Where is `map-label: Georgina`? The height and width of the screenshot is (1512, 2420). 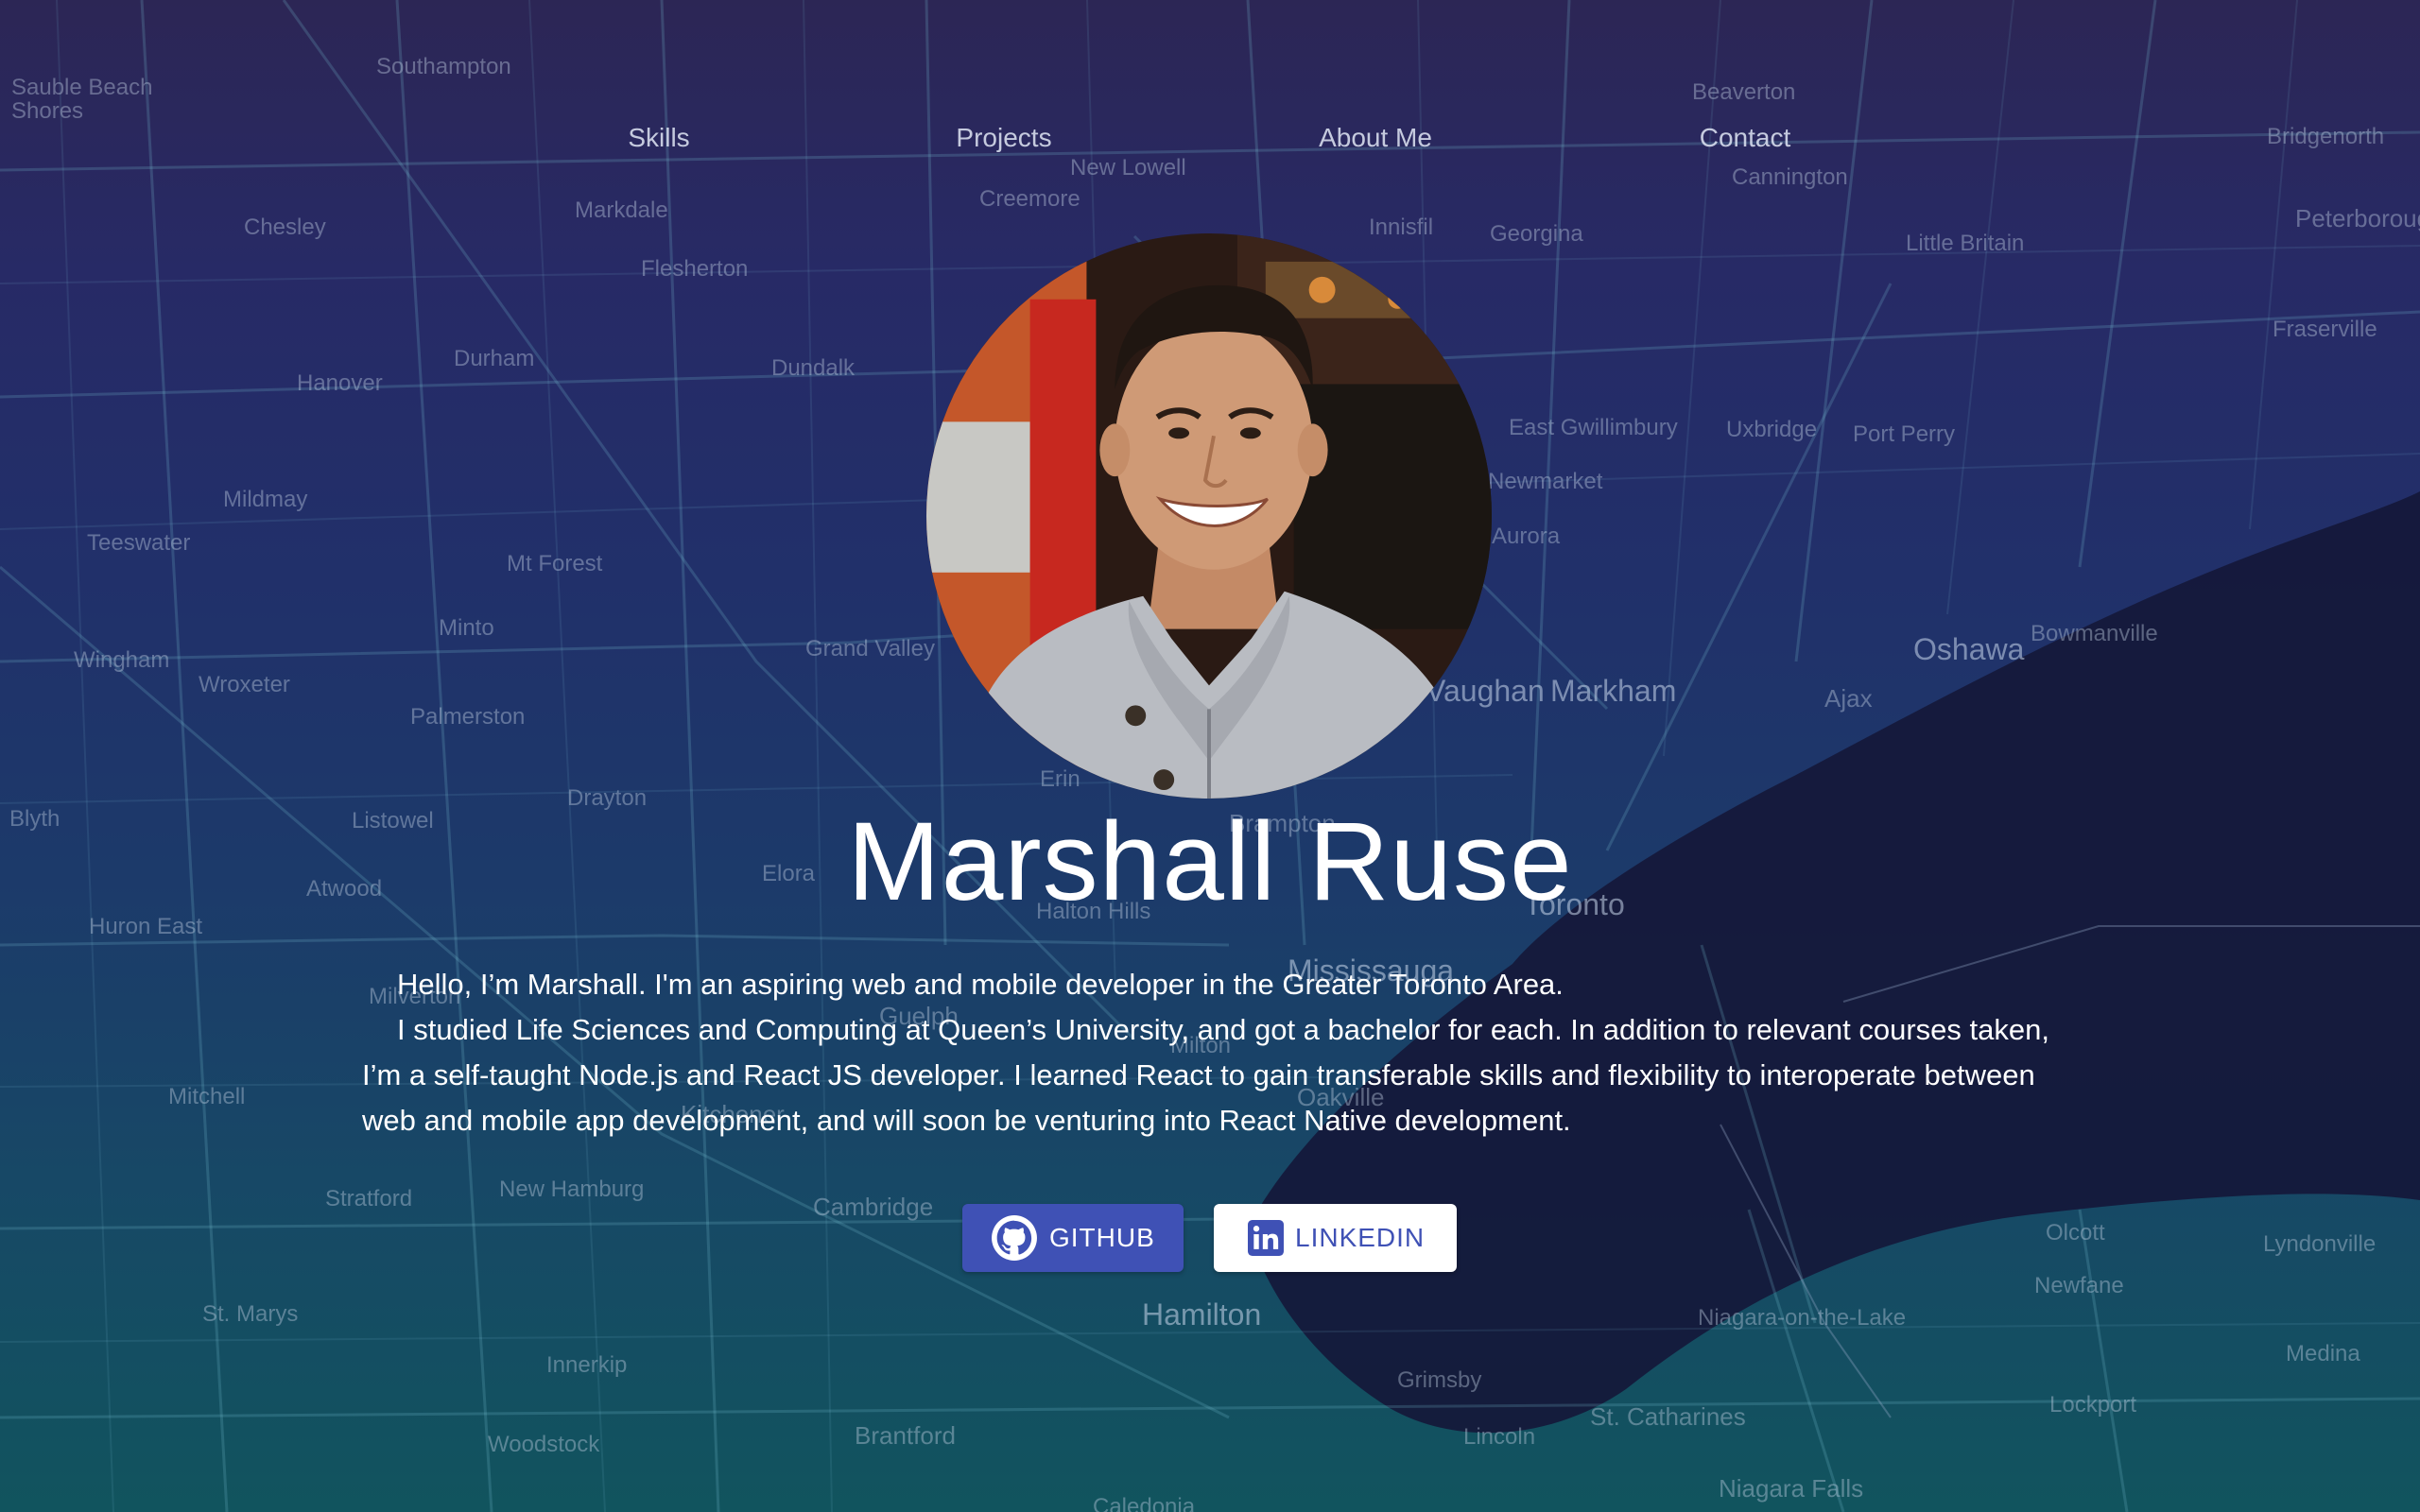
map-label: Georgina is located at coordinates (1537, 234).